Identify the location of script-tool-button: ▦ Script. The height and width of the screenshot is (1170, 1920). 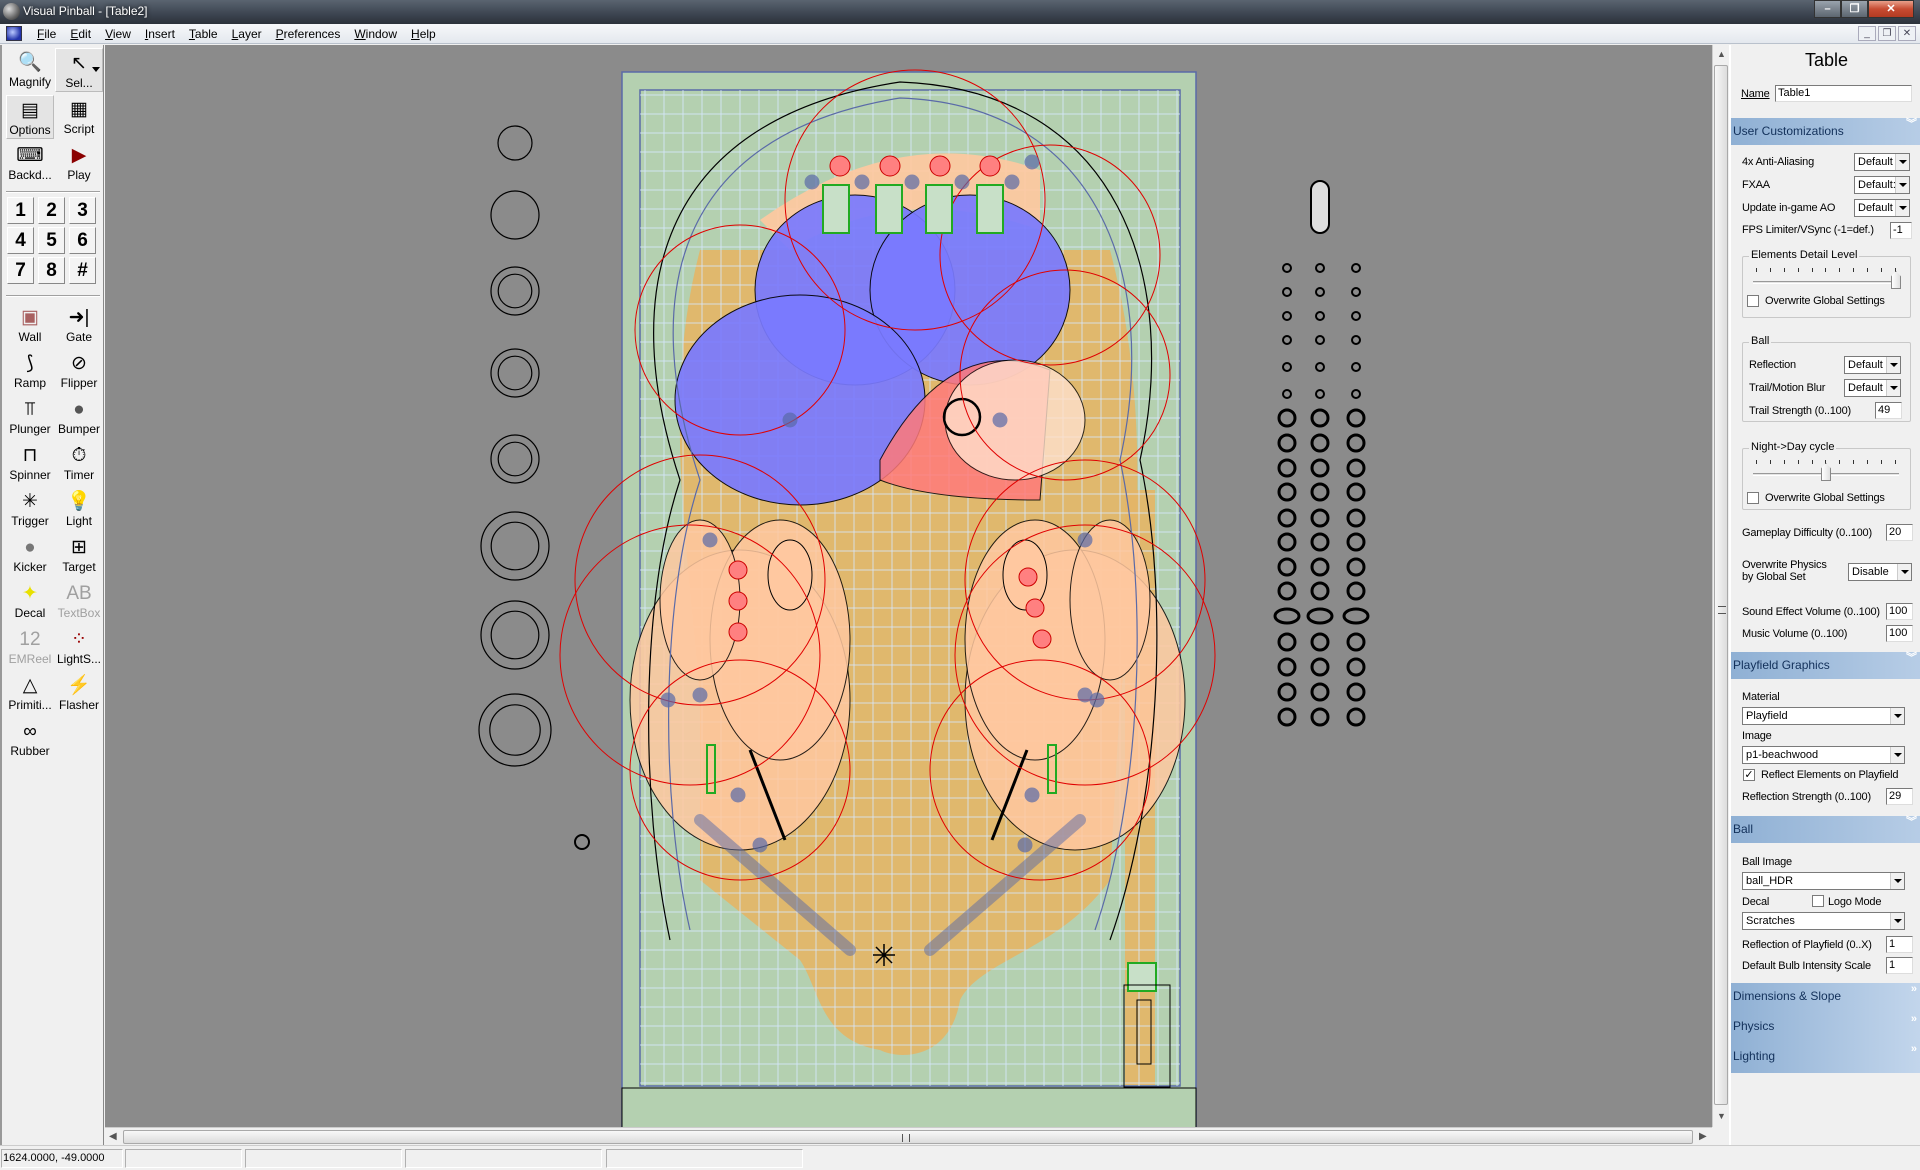
(79, 117).